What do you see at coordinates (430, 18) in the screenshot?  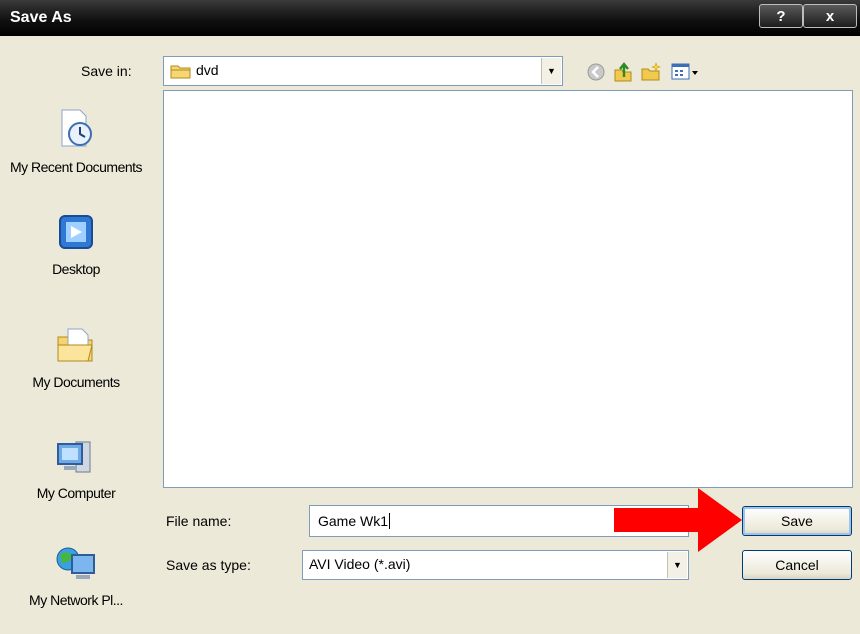 I see `title-bar: Save As ? x` at bounding box center [430, 18].